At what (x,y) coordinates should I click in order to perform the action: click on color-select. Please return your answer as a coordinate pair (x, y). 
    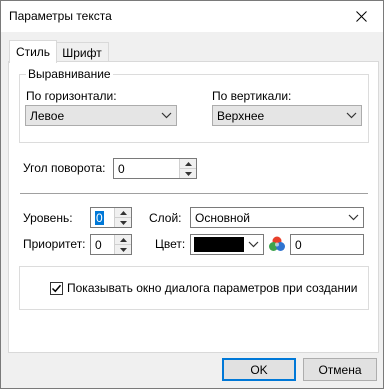
    Looking at the image, I should click on (227, 244).